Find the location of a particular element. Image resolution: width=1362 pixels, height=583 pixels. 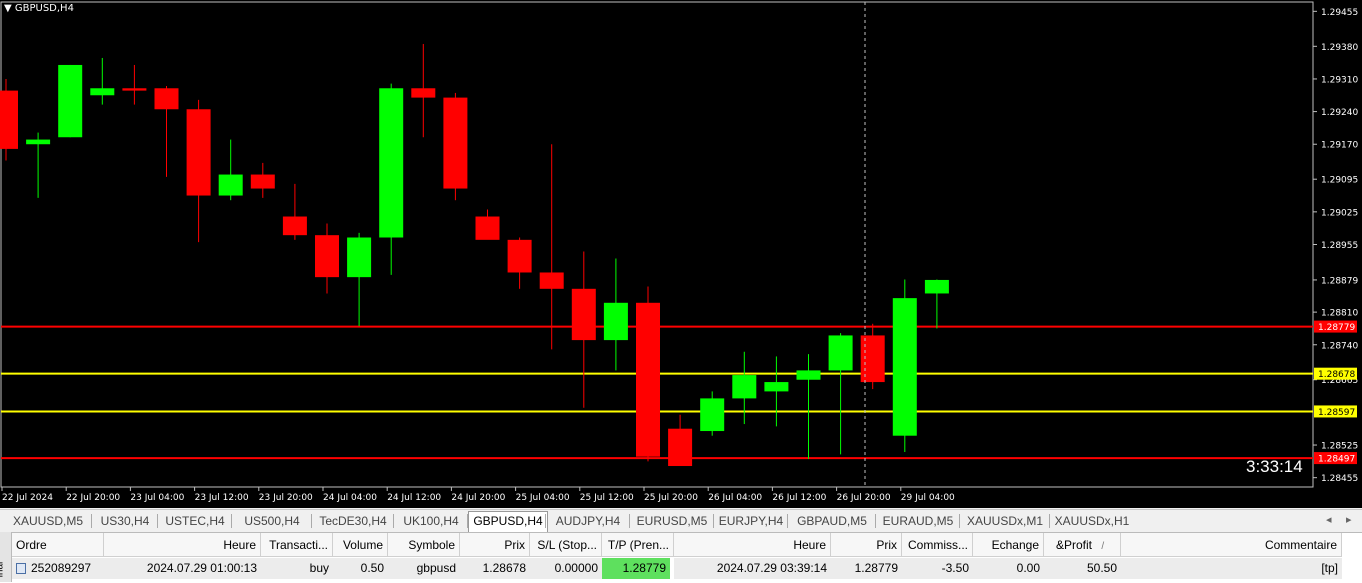

time-label: 26 Jul 04:00 is located at coordinates (735, 498).